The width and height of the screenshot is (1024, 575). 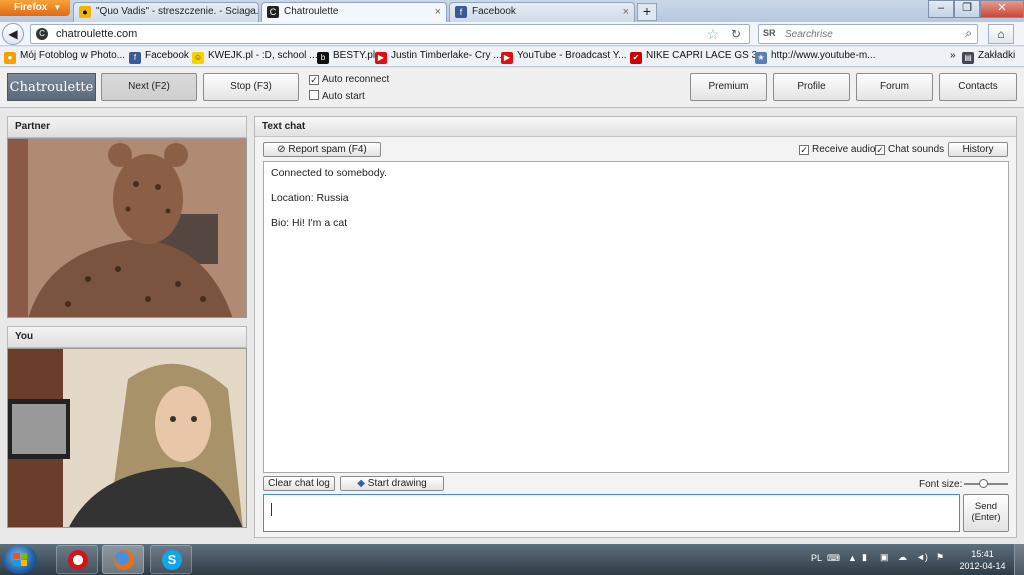 I want to click on profile-button: Profile, so click(x=811, y=87).